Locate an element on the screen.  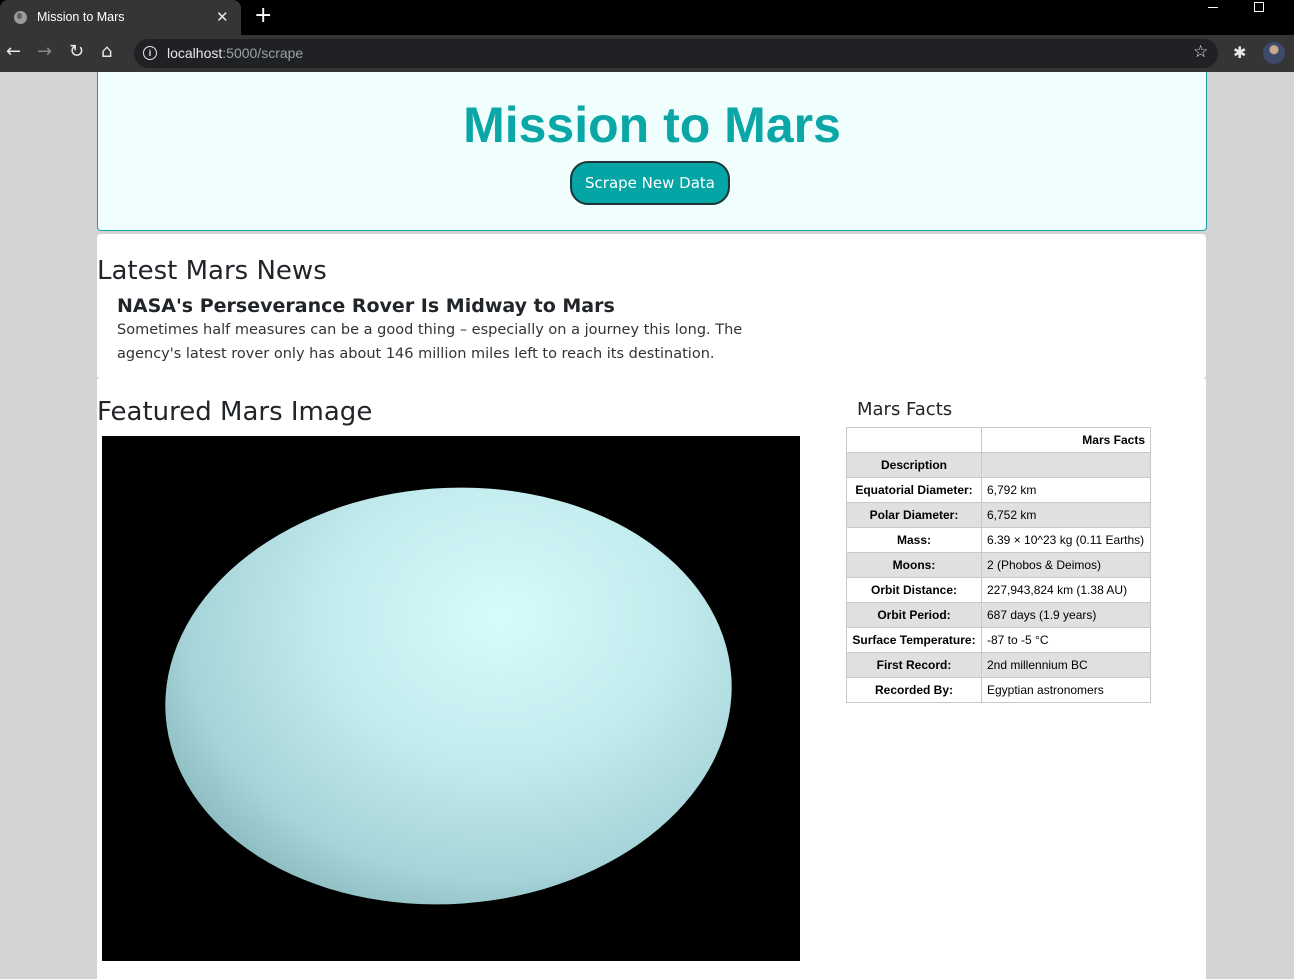
back-arrow-icon: ← is located at coordinates (13, 52).